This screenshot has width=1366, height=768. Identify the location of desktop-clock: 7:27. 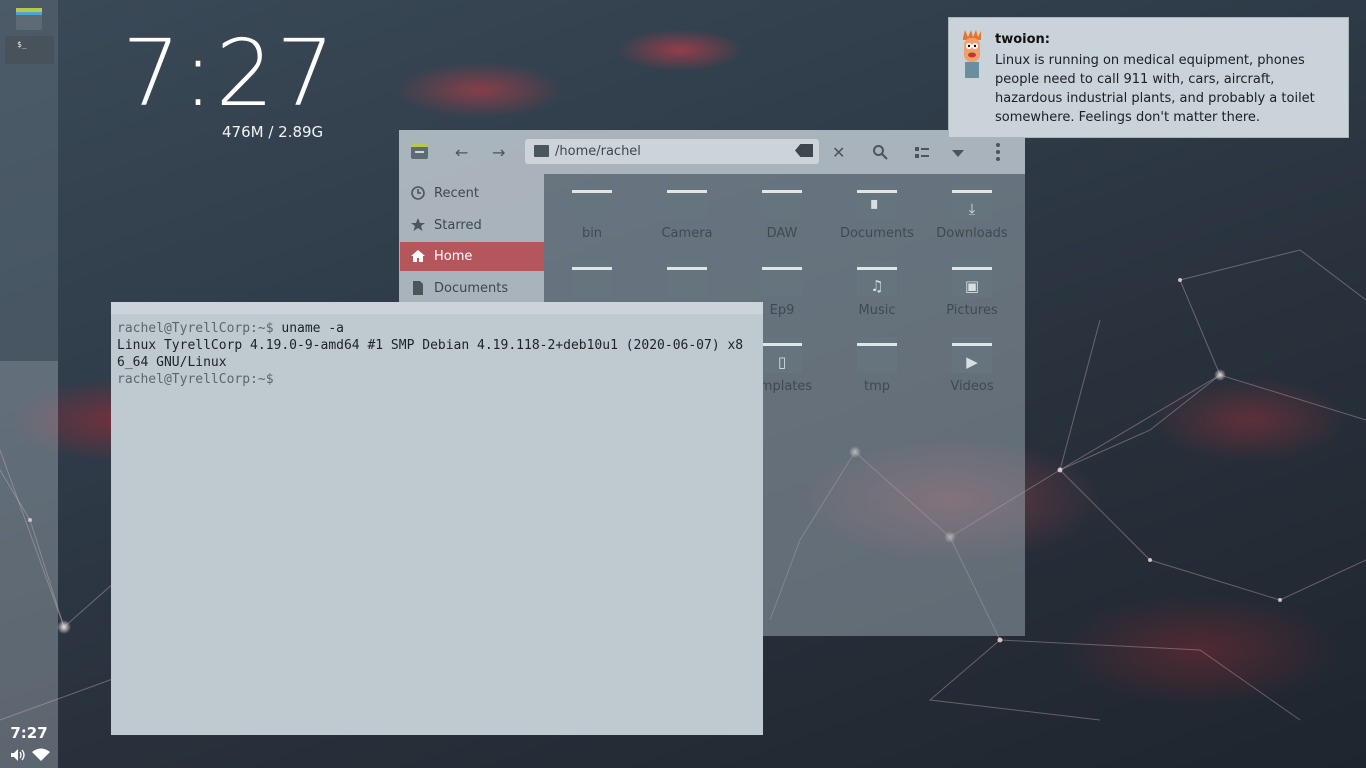
(229, 73).